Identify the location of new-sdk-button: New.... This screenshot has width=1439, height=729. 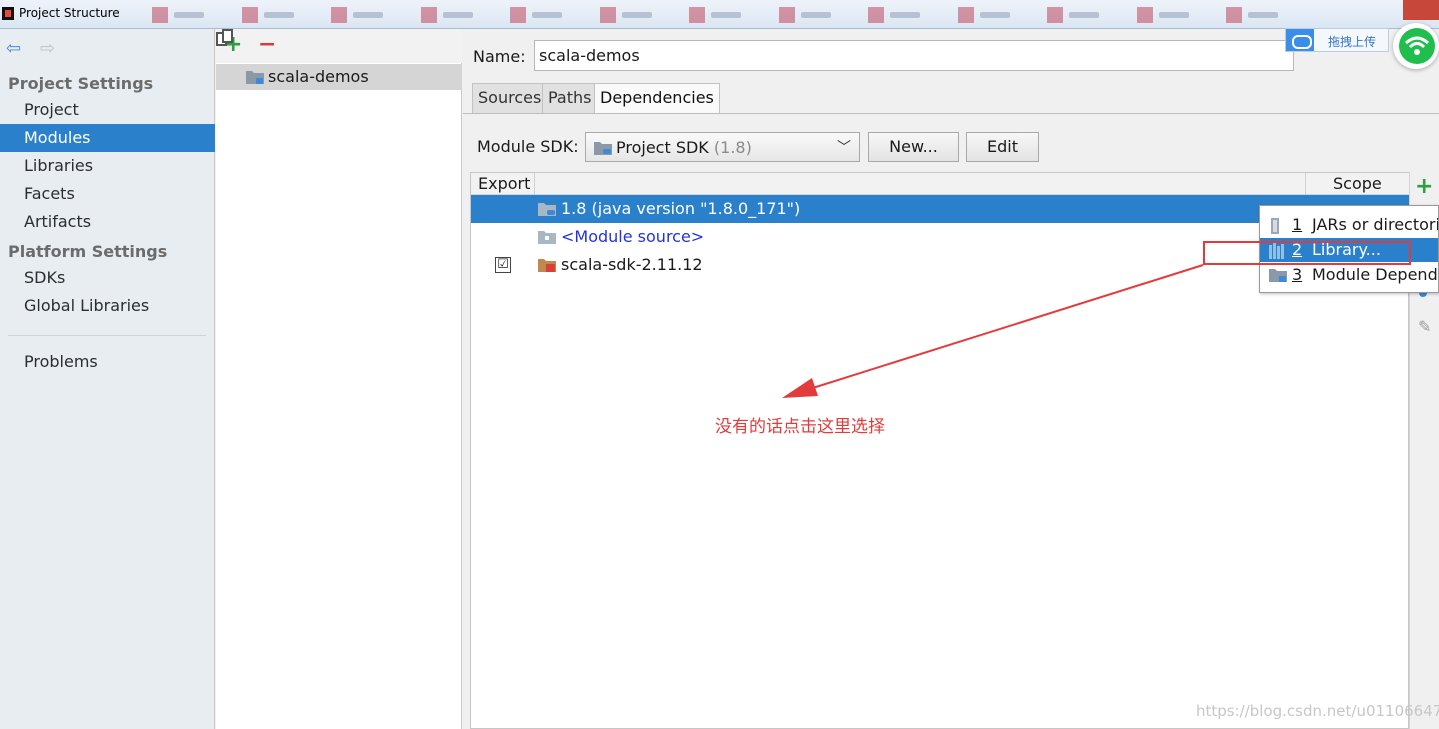
(913, 147).